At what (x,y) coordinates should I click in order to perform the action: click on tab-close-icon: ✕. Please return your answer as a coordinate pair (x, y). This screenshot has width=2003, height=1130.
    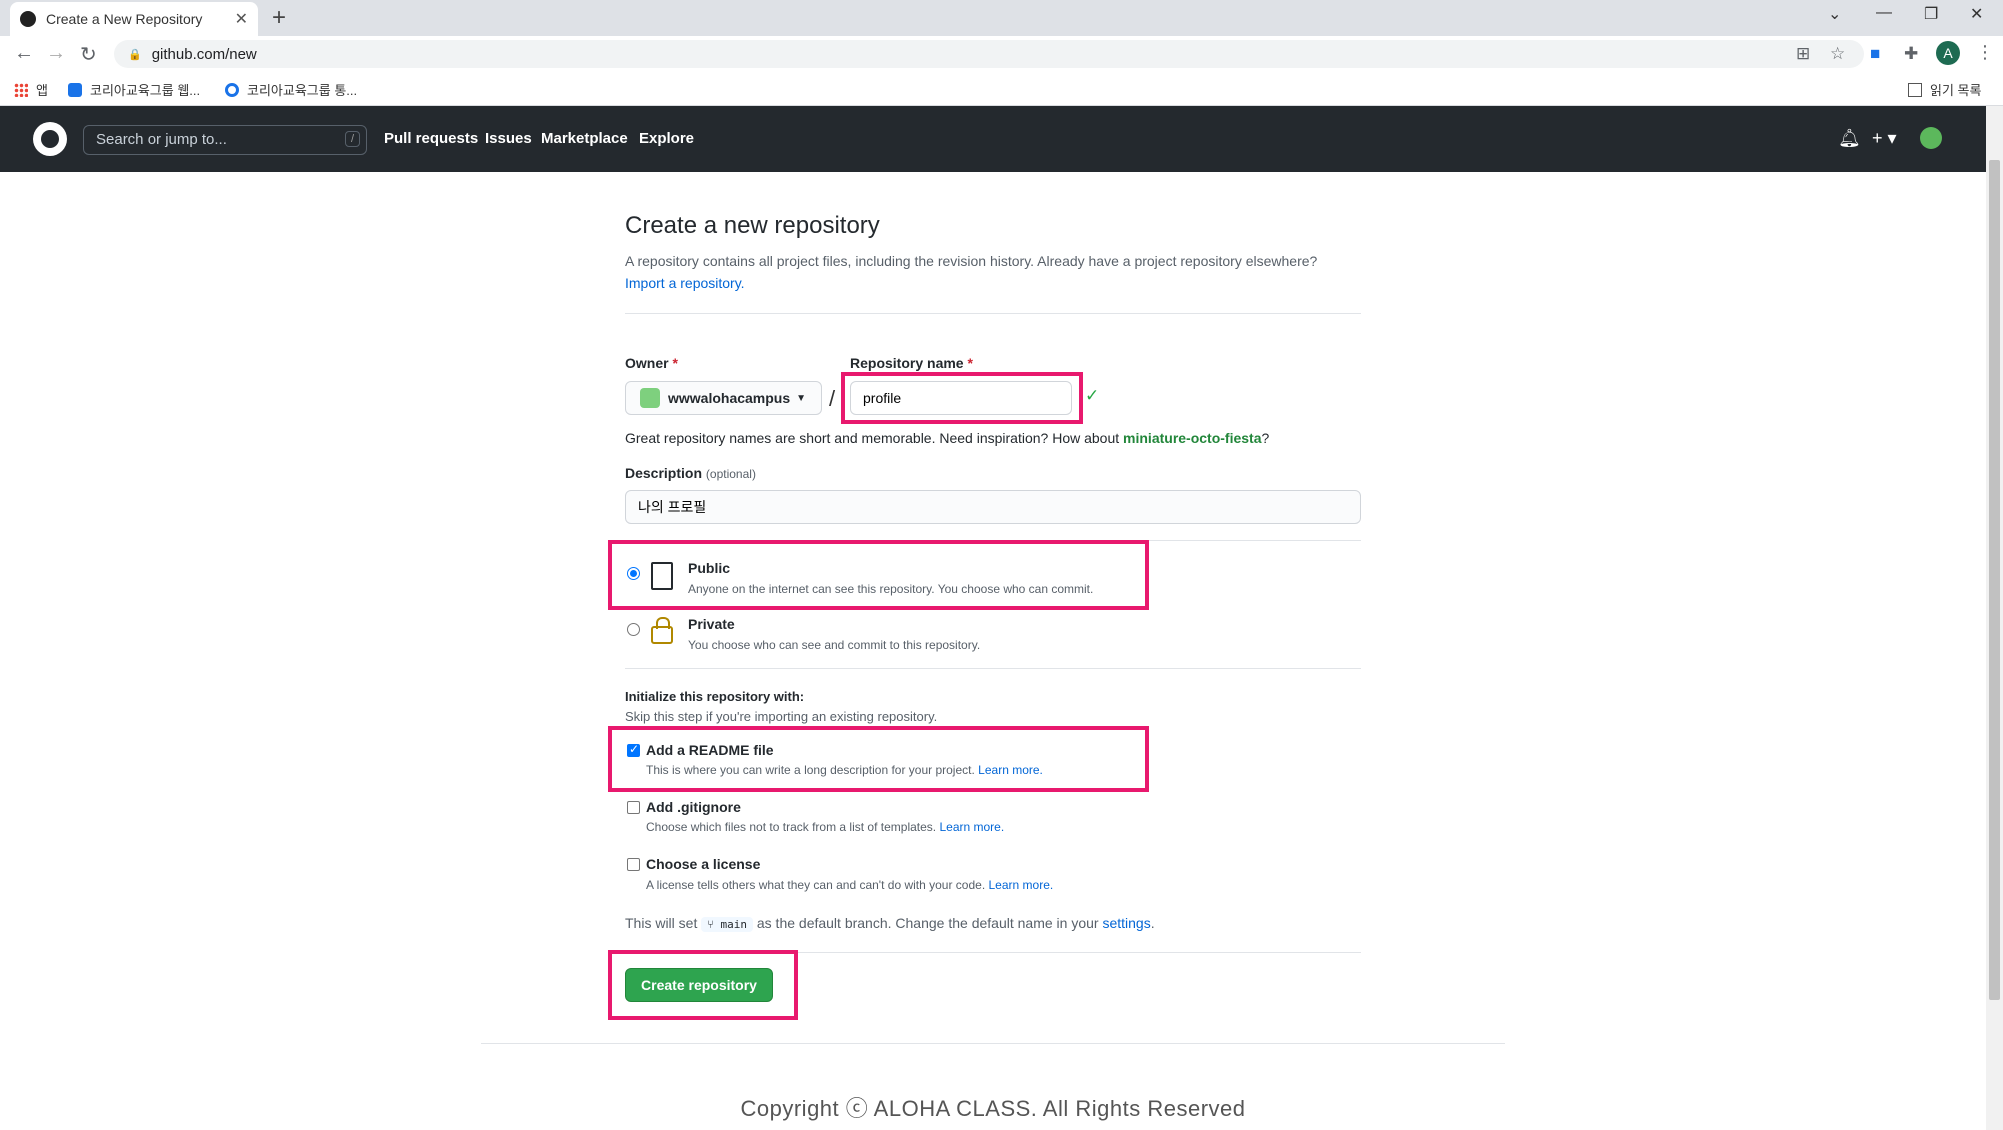
    Looking at the image, I should click on (241, 19).